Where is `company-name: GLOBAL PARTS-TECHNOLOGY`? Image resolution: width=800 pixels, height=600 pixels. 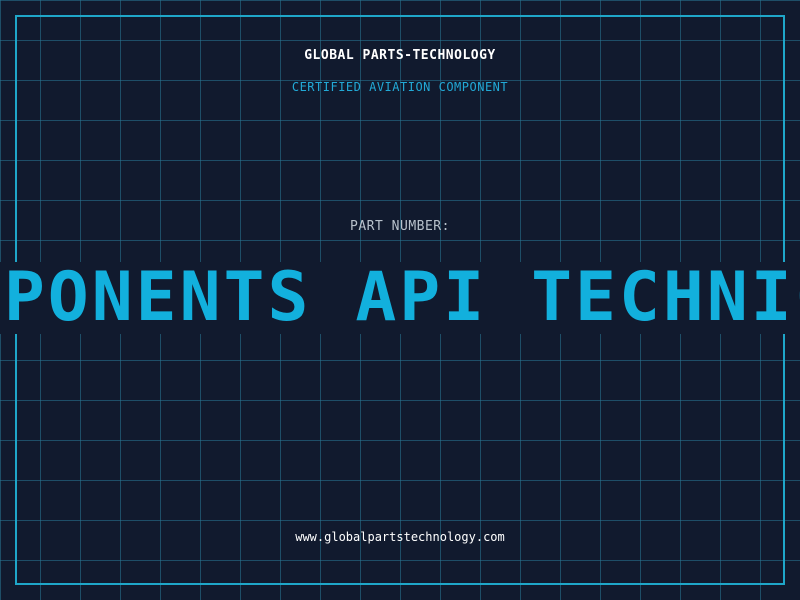
company-name: GLOBAL PARTS-TECHNOLOGY is located at coordinates (400, 55).